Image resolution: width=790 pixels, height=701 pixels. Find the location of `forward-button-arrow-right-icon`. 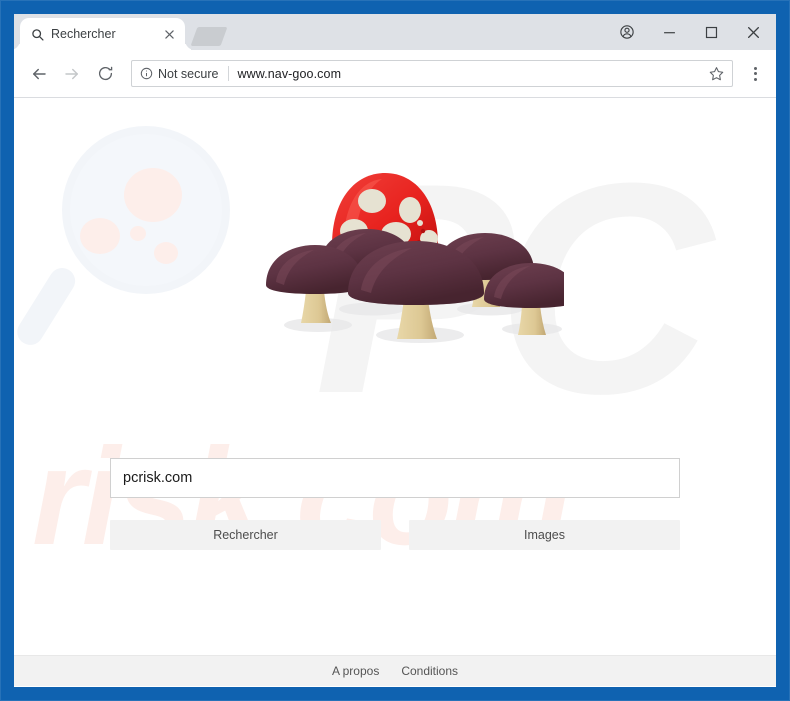

forward-button-arrow-right-icon is located at coordinates (72, 74).